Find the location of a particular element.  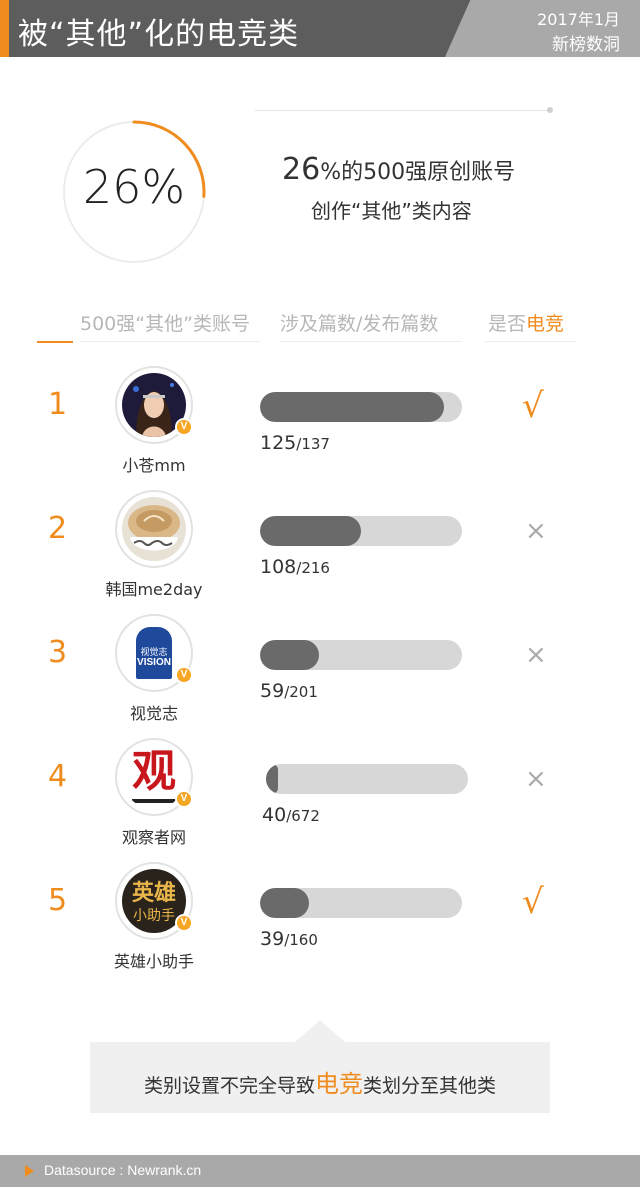

avatar is located at coordinates (154, 529).